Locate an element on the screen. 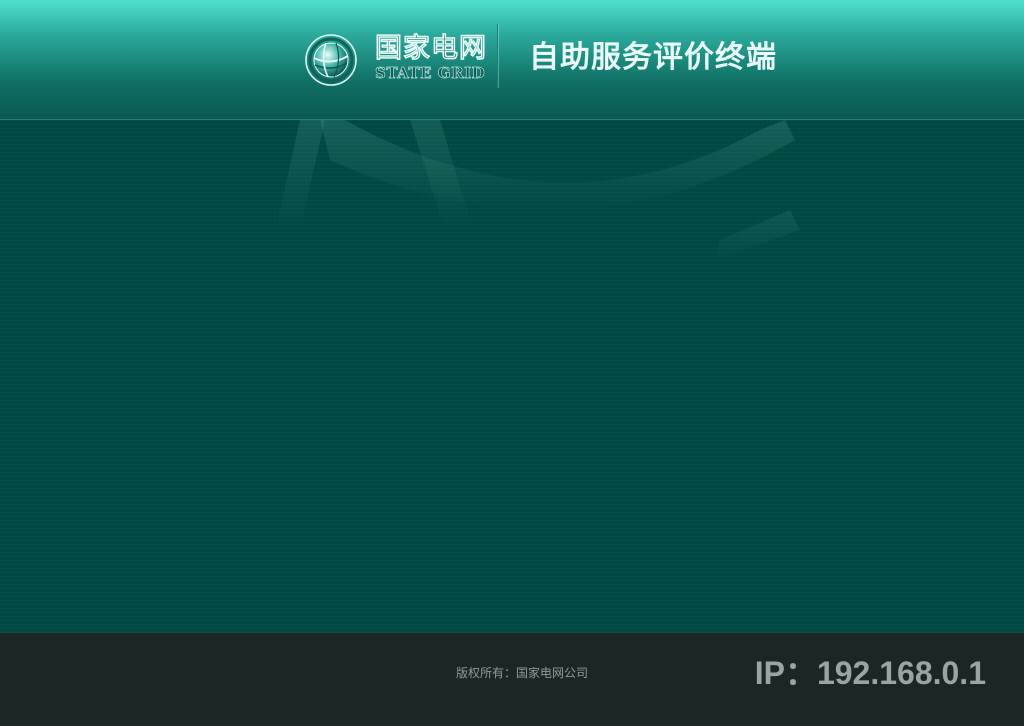  brand-logotype: 国家电网 STATE GRID is located at coordinates (431, 58).